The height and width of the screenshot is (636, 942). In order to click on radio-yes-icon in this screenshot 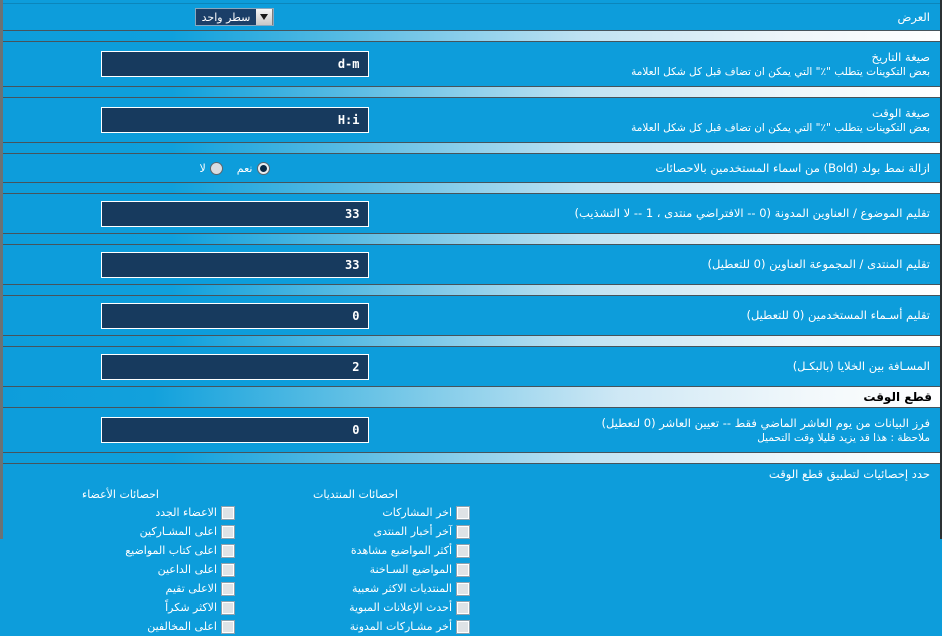, I will do `click(263, 168)`.